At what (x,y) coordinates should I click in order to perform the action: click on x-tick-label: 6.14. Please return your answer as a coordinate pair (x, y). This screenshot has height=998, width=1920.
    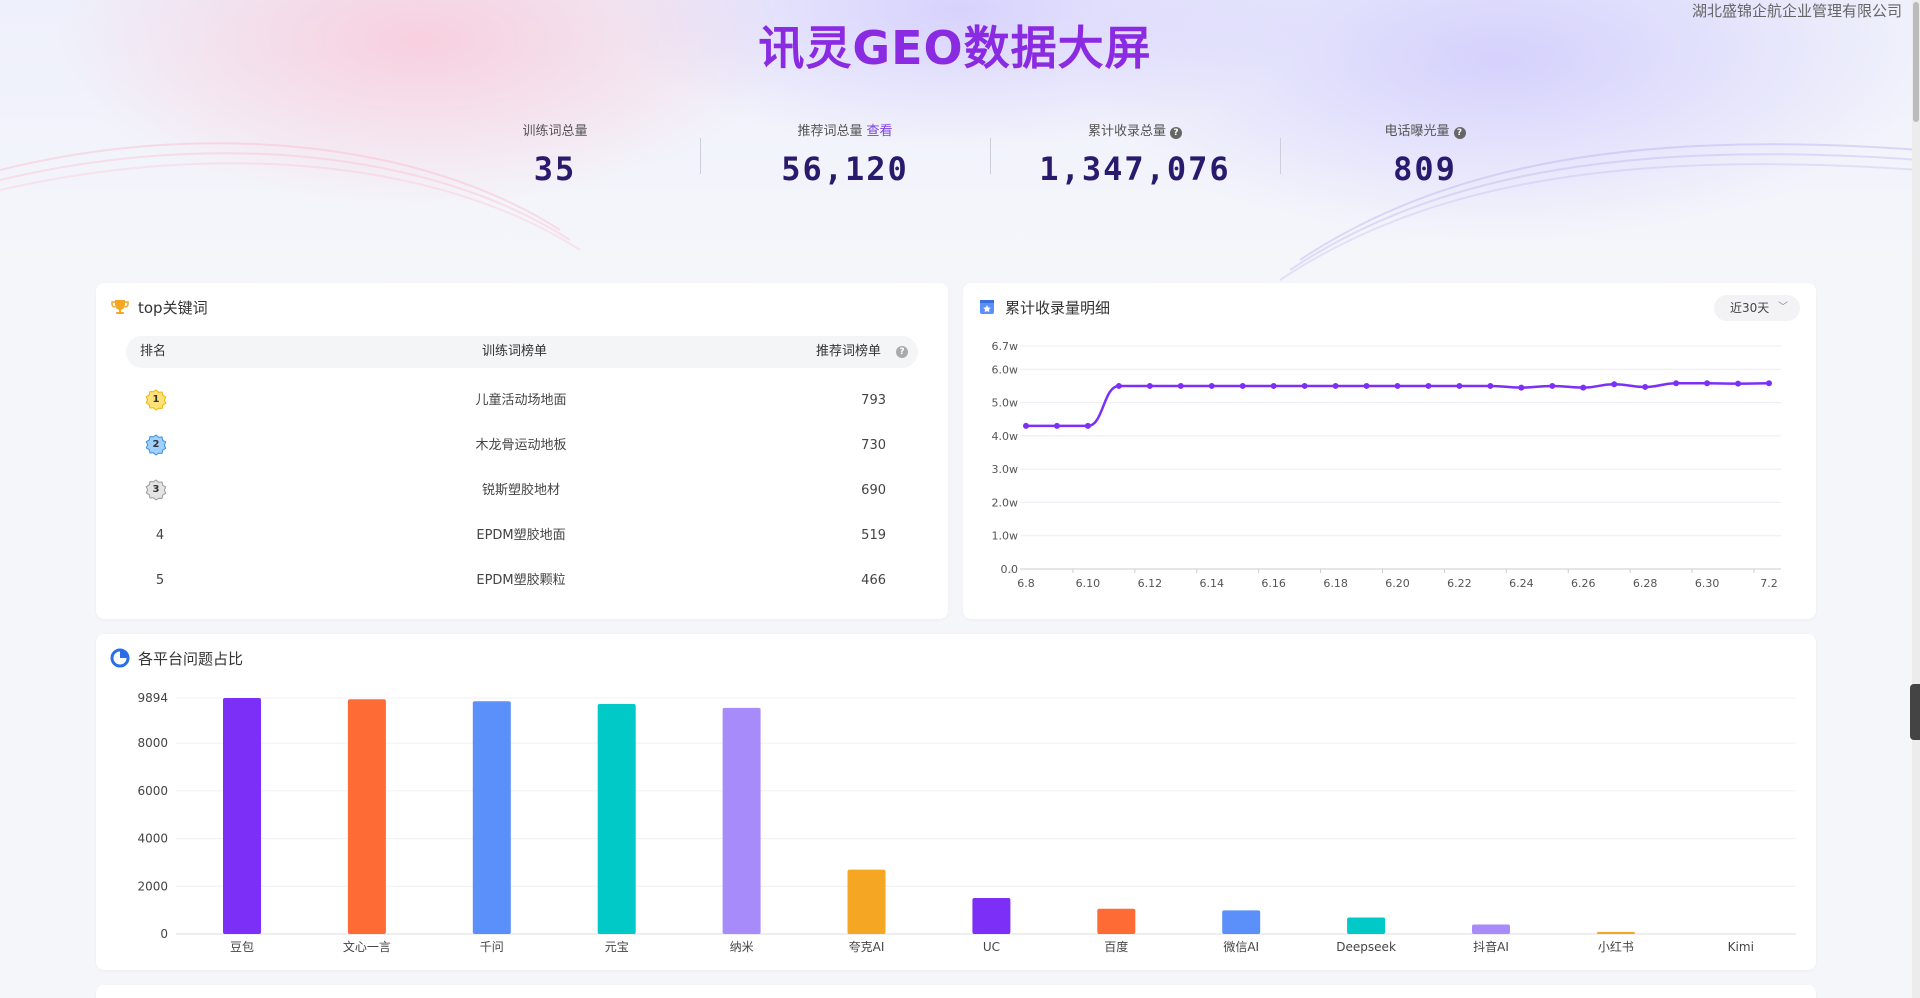
    Looking at the image, I should click on (1212, 583).